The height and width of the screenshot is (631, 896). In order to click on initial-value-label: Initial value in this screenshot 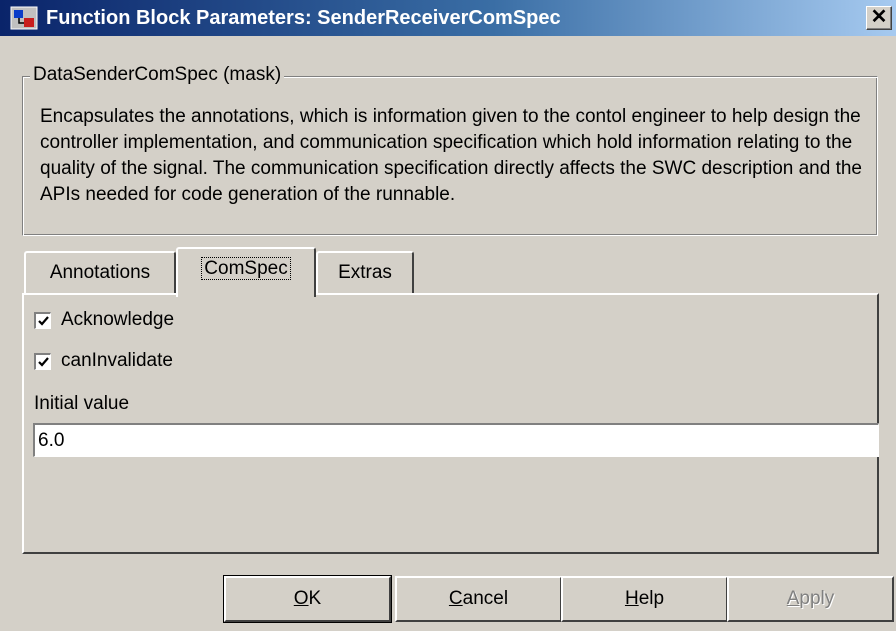, I will do `click(82, 403)`.